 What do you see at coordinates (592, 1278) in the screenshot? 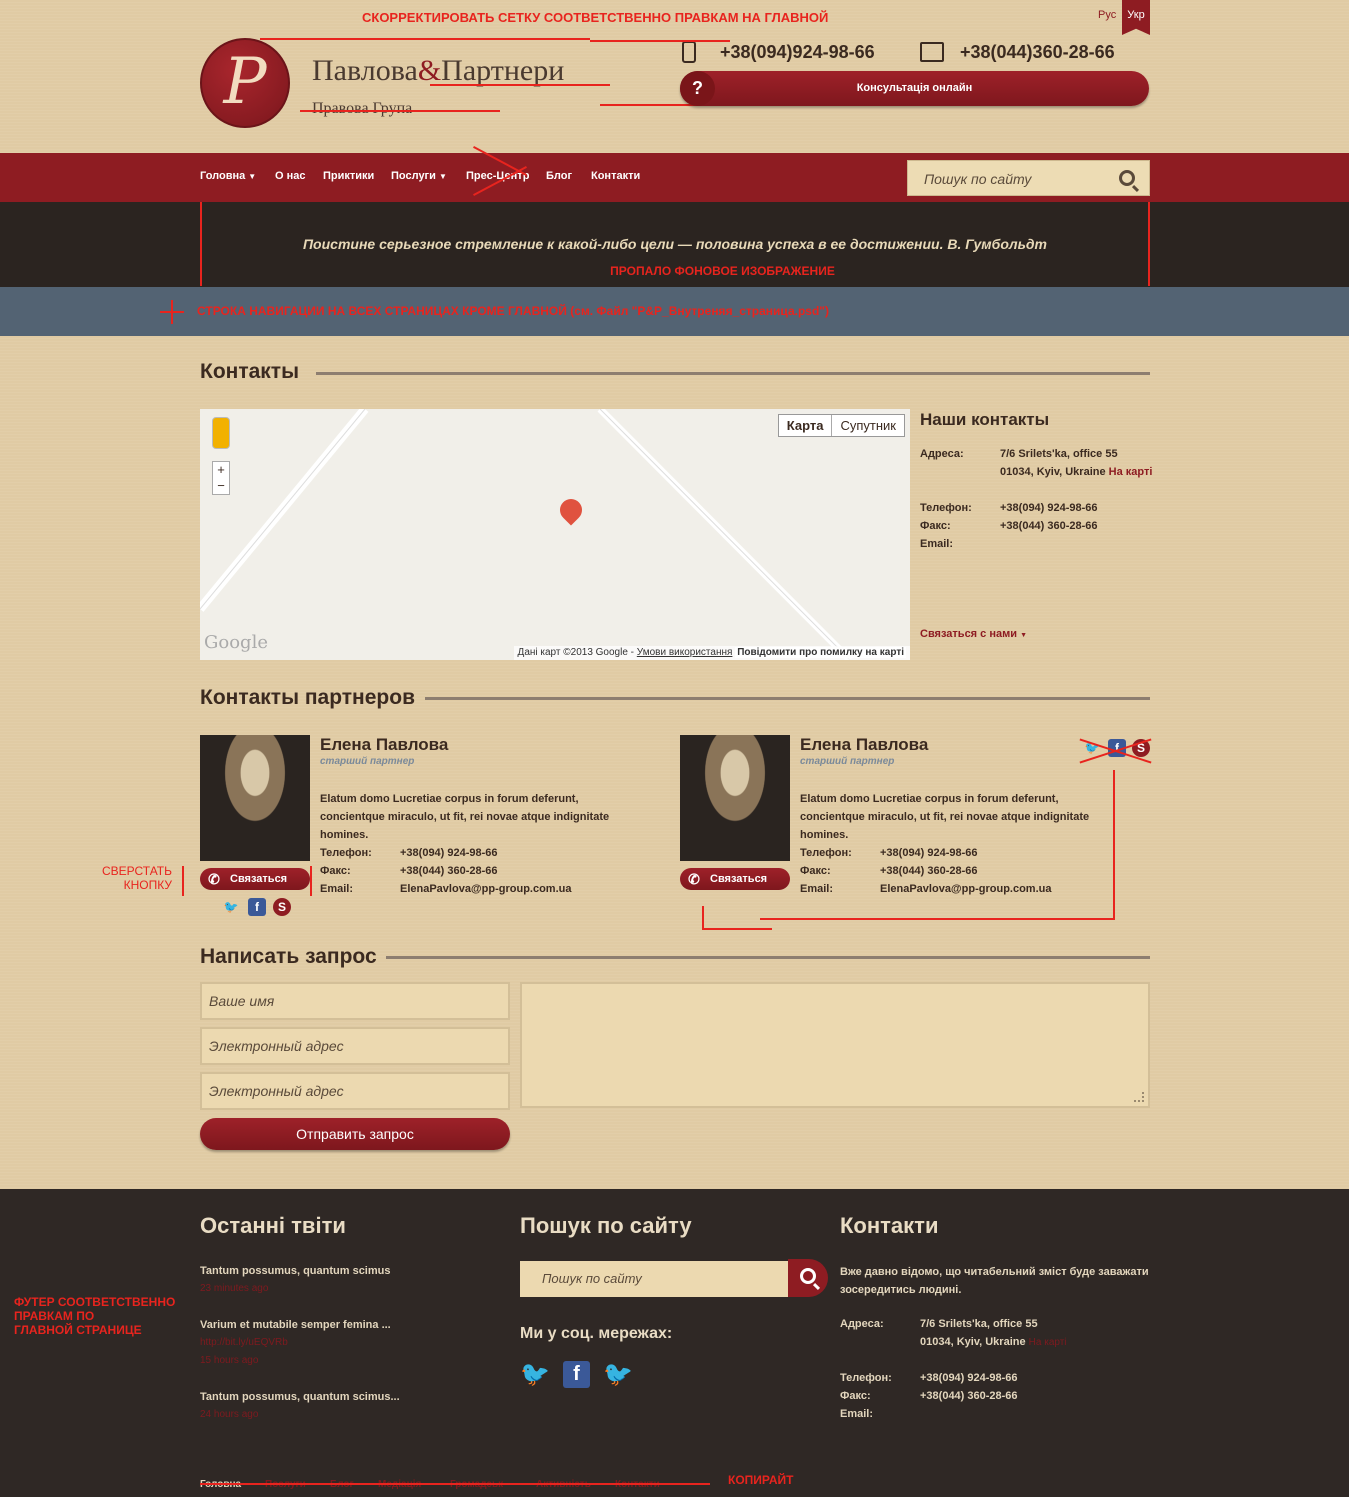
I see `footer-search-placeholder: Пошук по сайту` at bounding box center [592, 1278].